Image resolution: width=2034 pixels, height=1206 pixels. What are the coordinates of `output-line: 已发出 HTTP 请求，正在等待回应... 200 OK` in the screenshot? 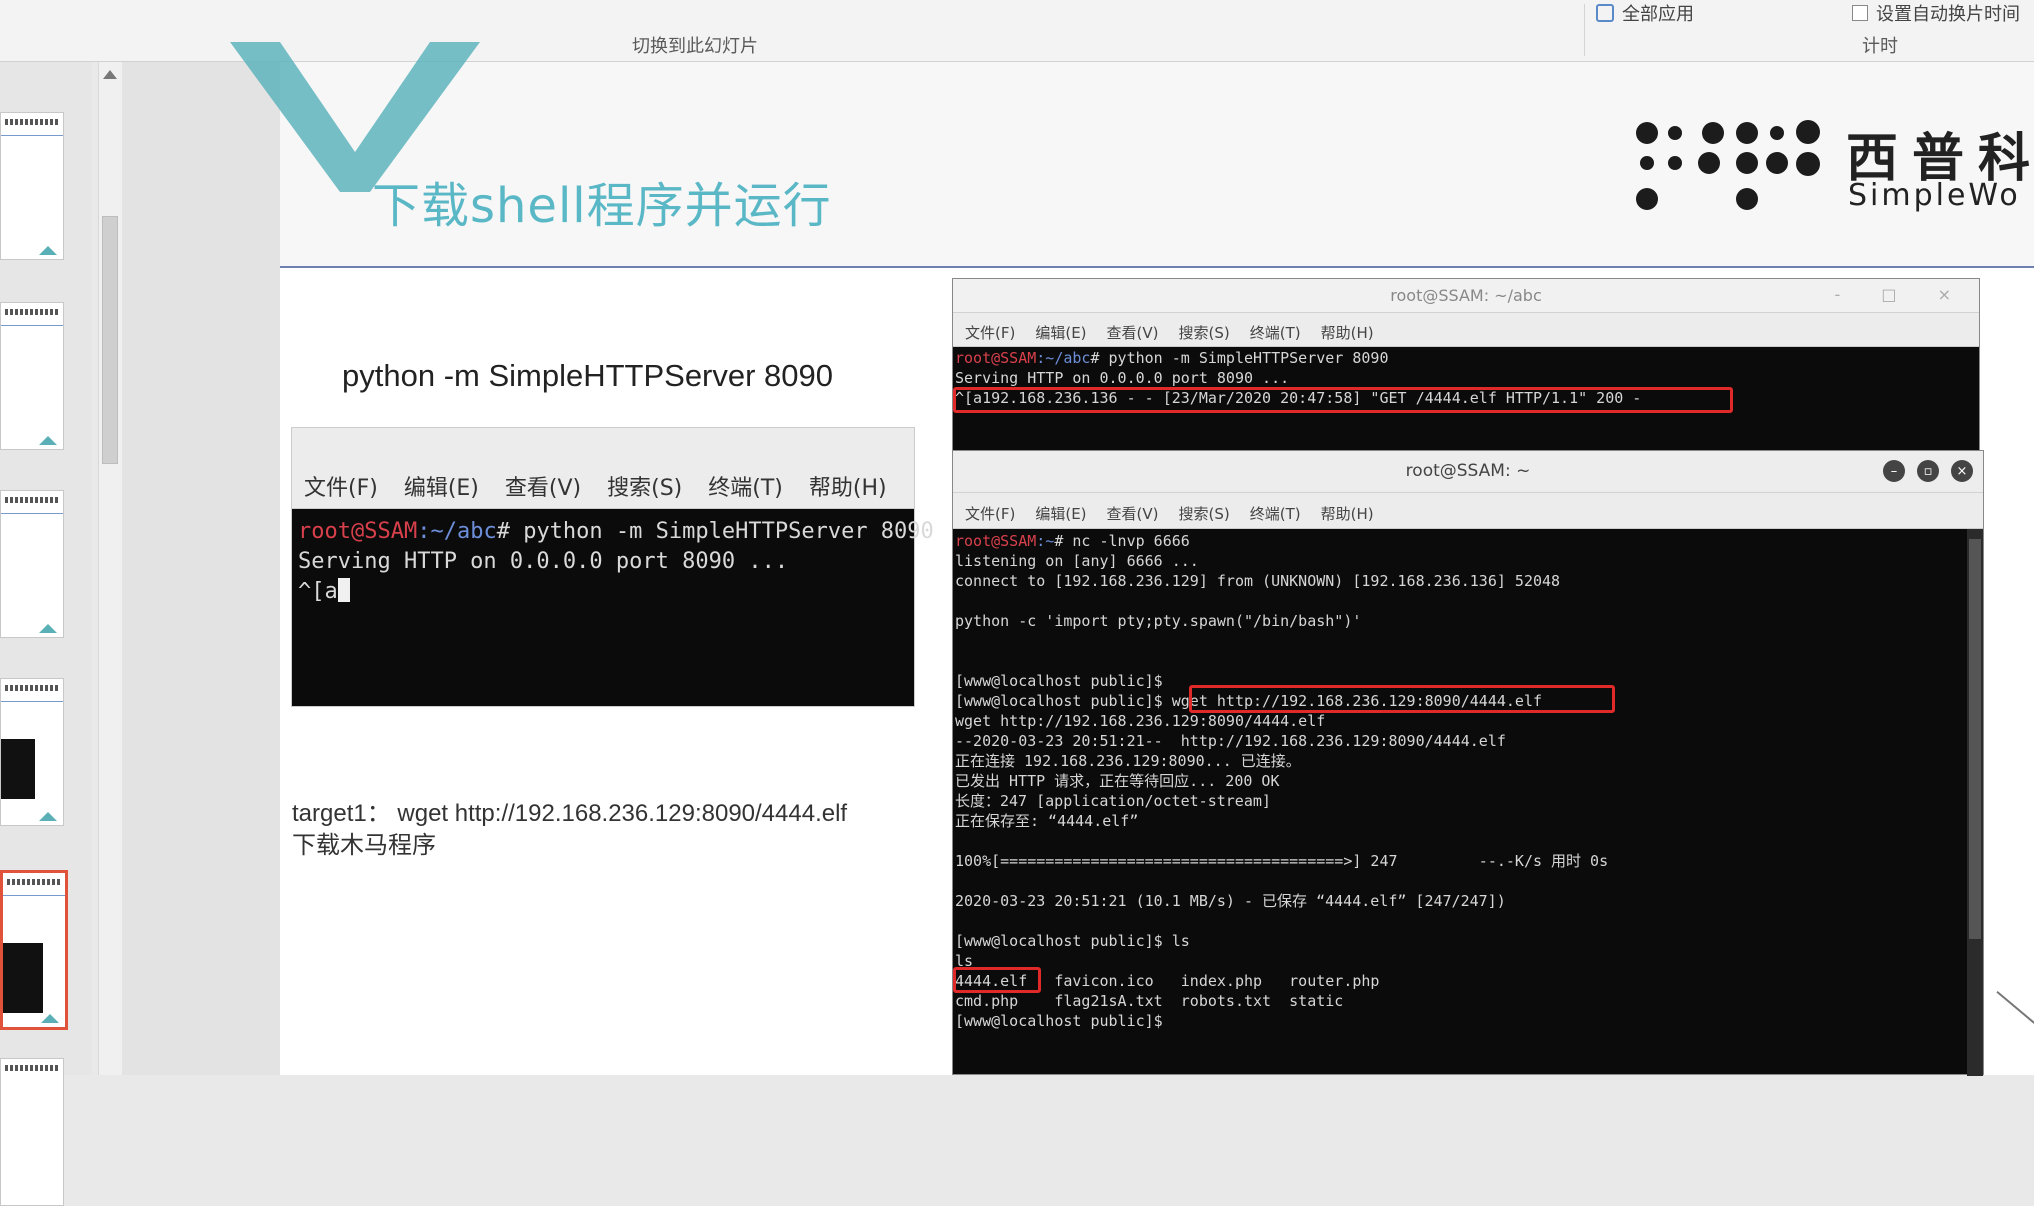 It's located at (1117, 781).